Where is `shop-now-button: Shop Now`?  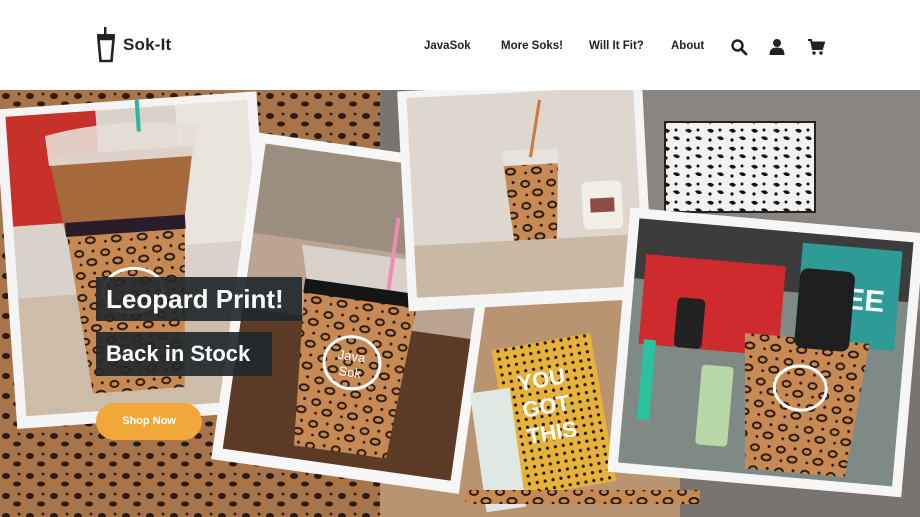 shop-now-button: Shop Now is located at coordinates (149, 421).